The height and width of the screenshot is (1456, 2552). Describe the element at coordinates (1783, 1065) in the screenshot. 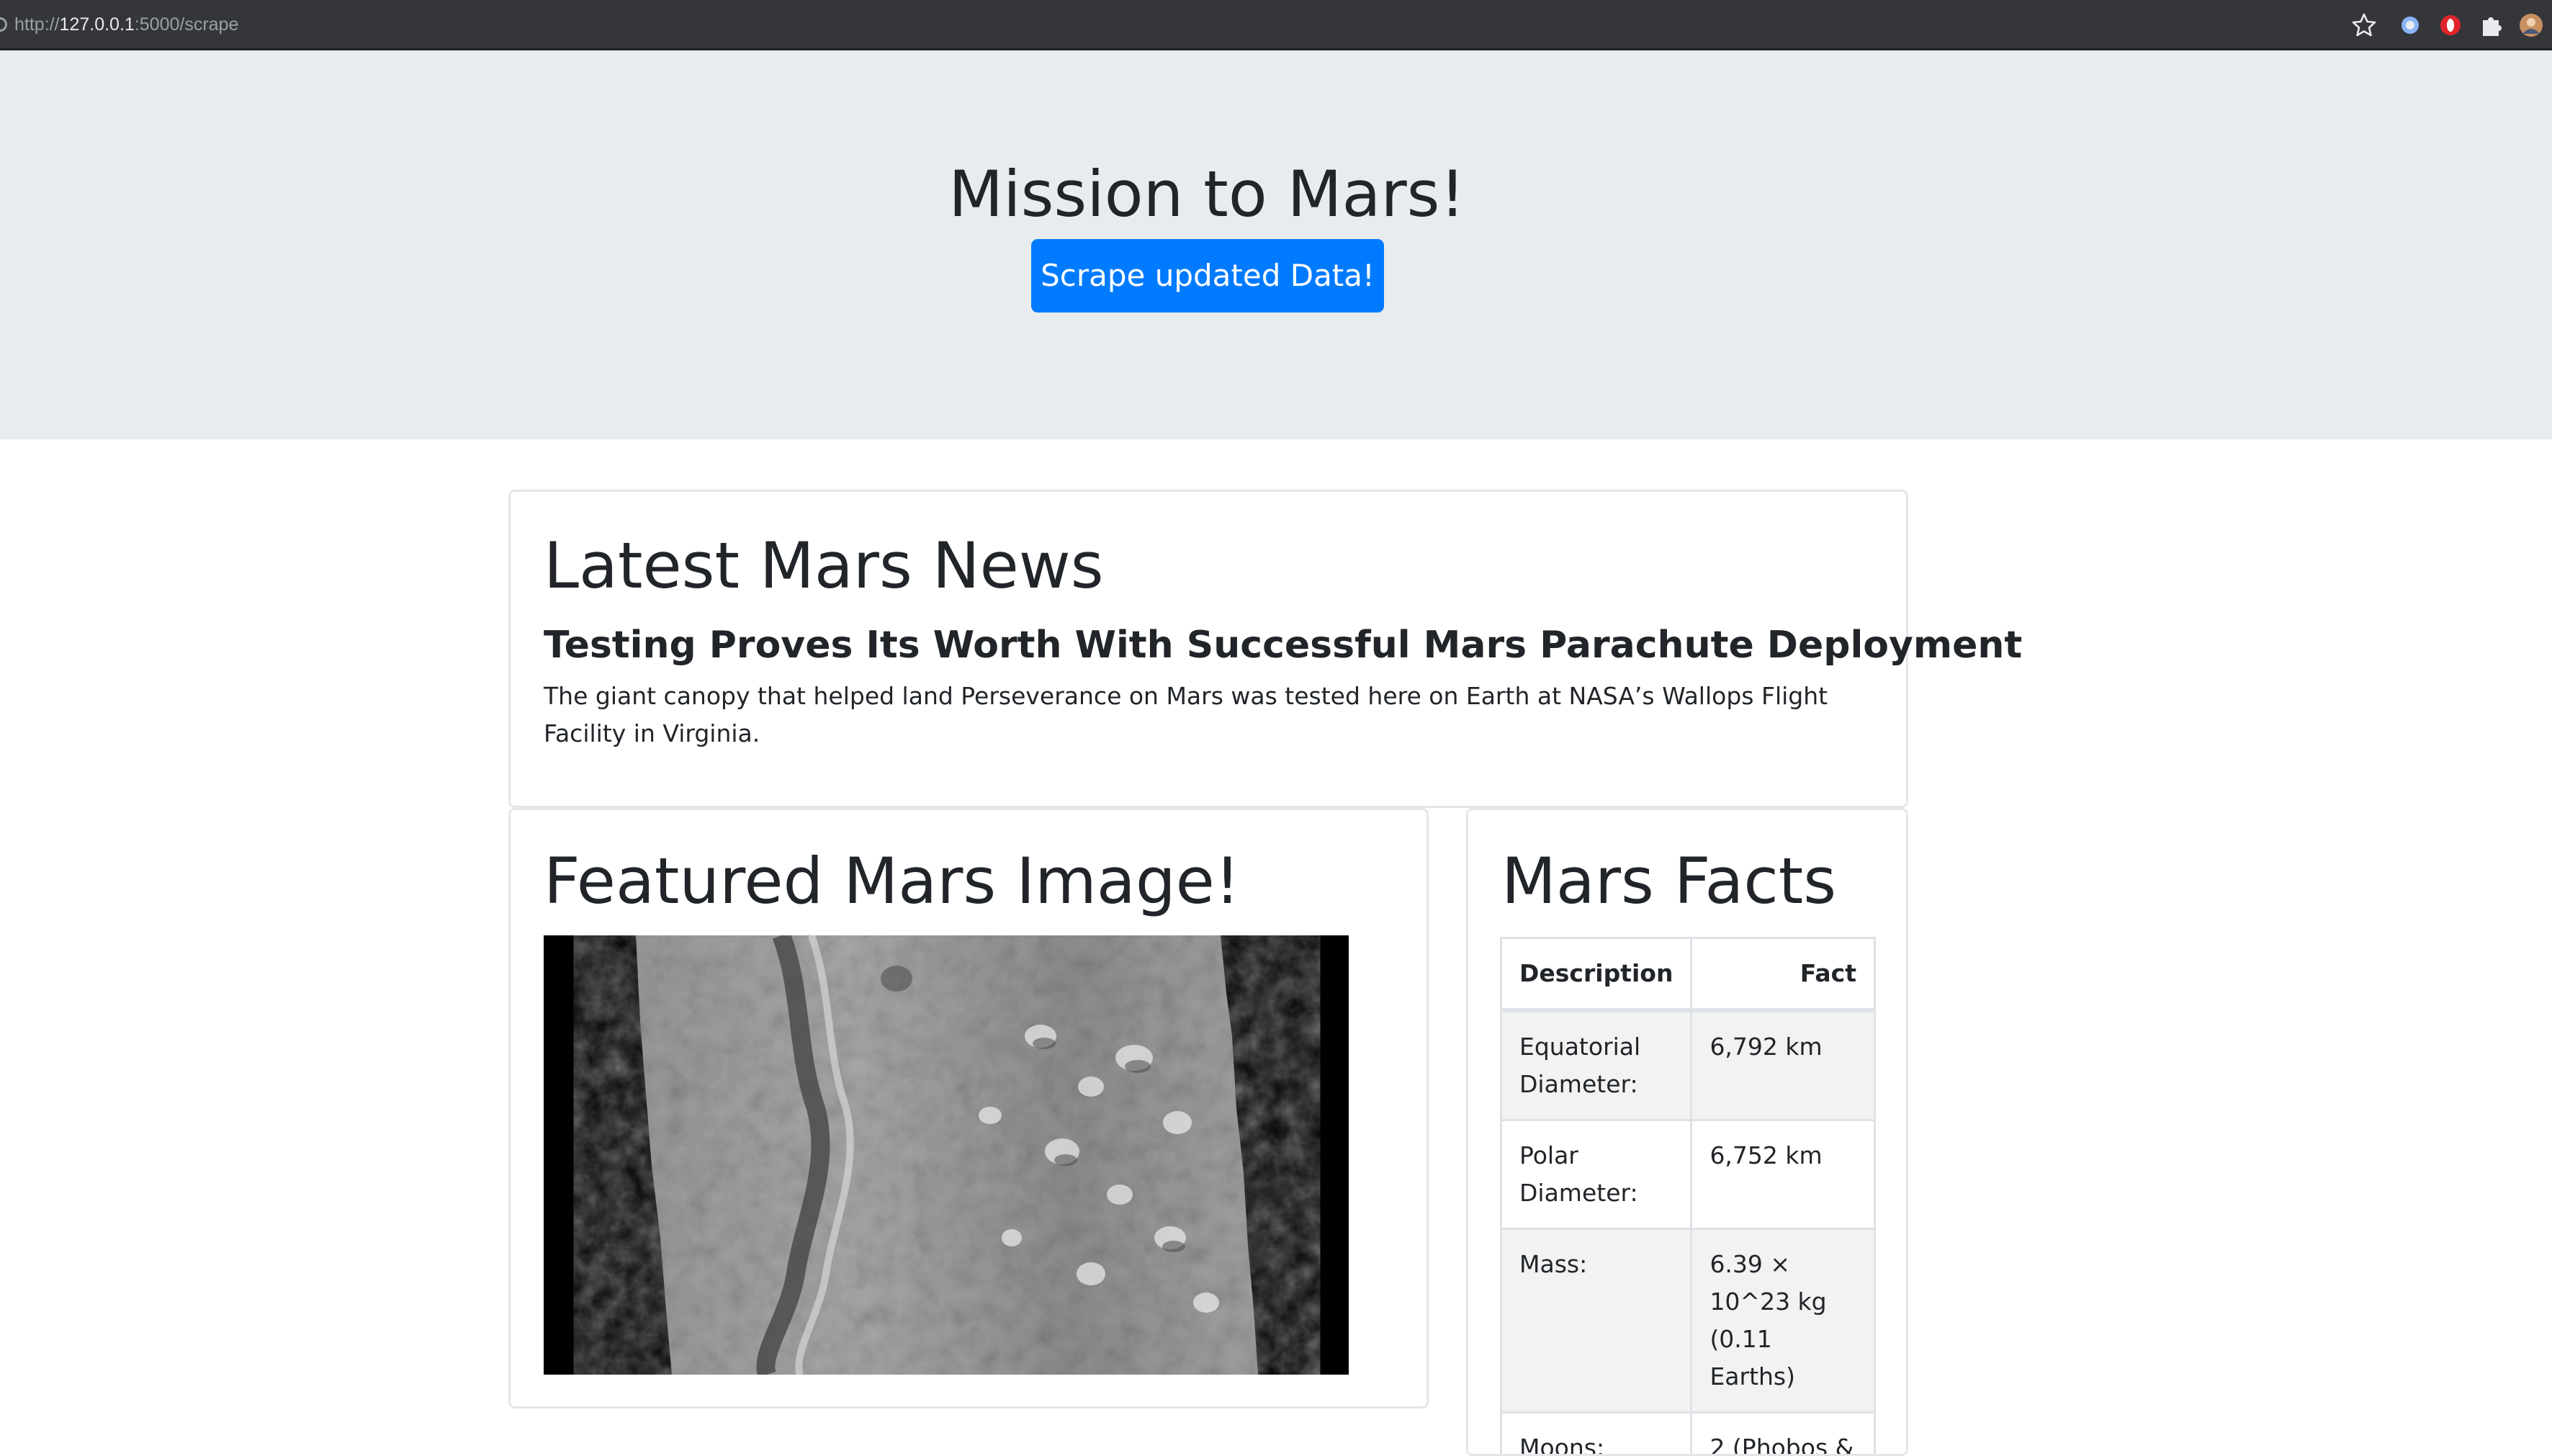

I see `fact-value: 6,792 km` at that location.